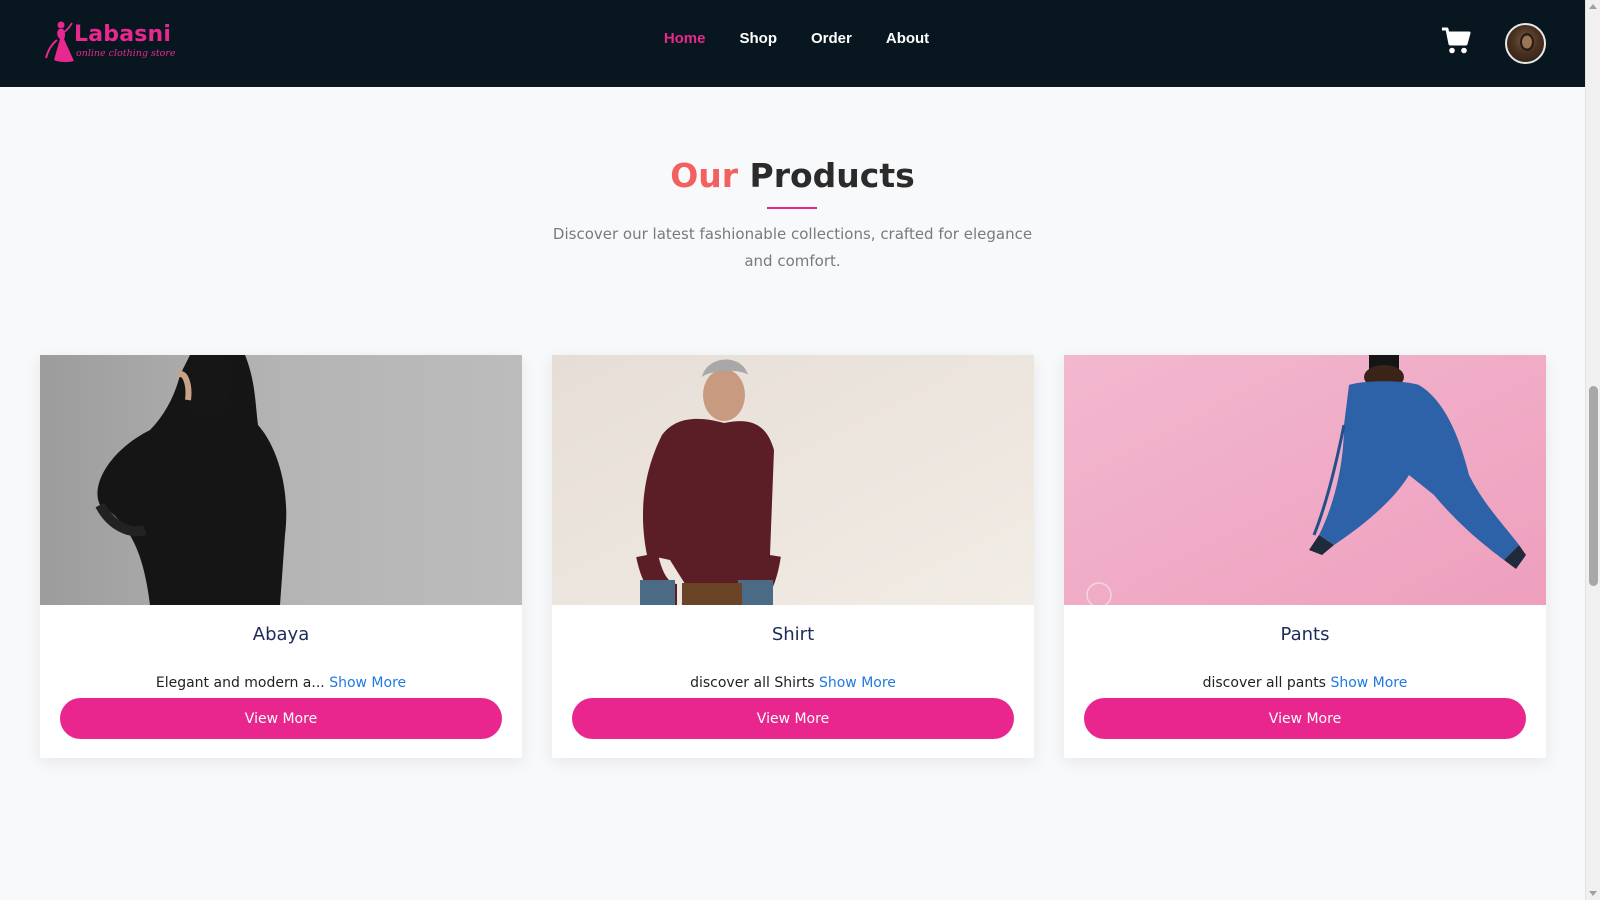 This screenshot has width=1600, height=900. Describe the element at coordinates (831, 38) in the screenshot. I see `nav-order: Order` at that location.